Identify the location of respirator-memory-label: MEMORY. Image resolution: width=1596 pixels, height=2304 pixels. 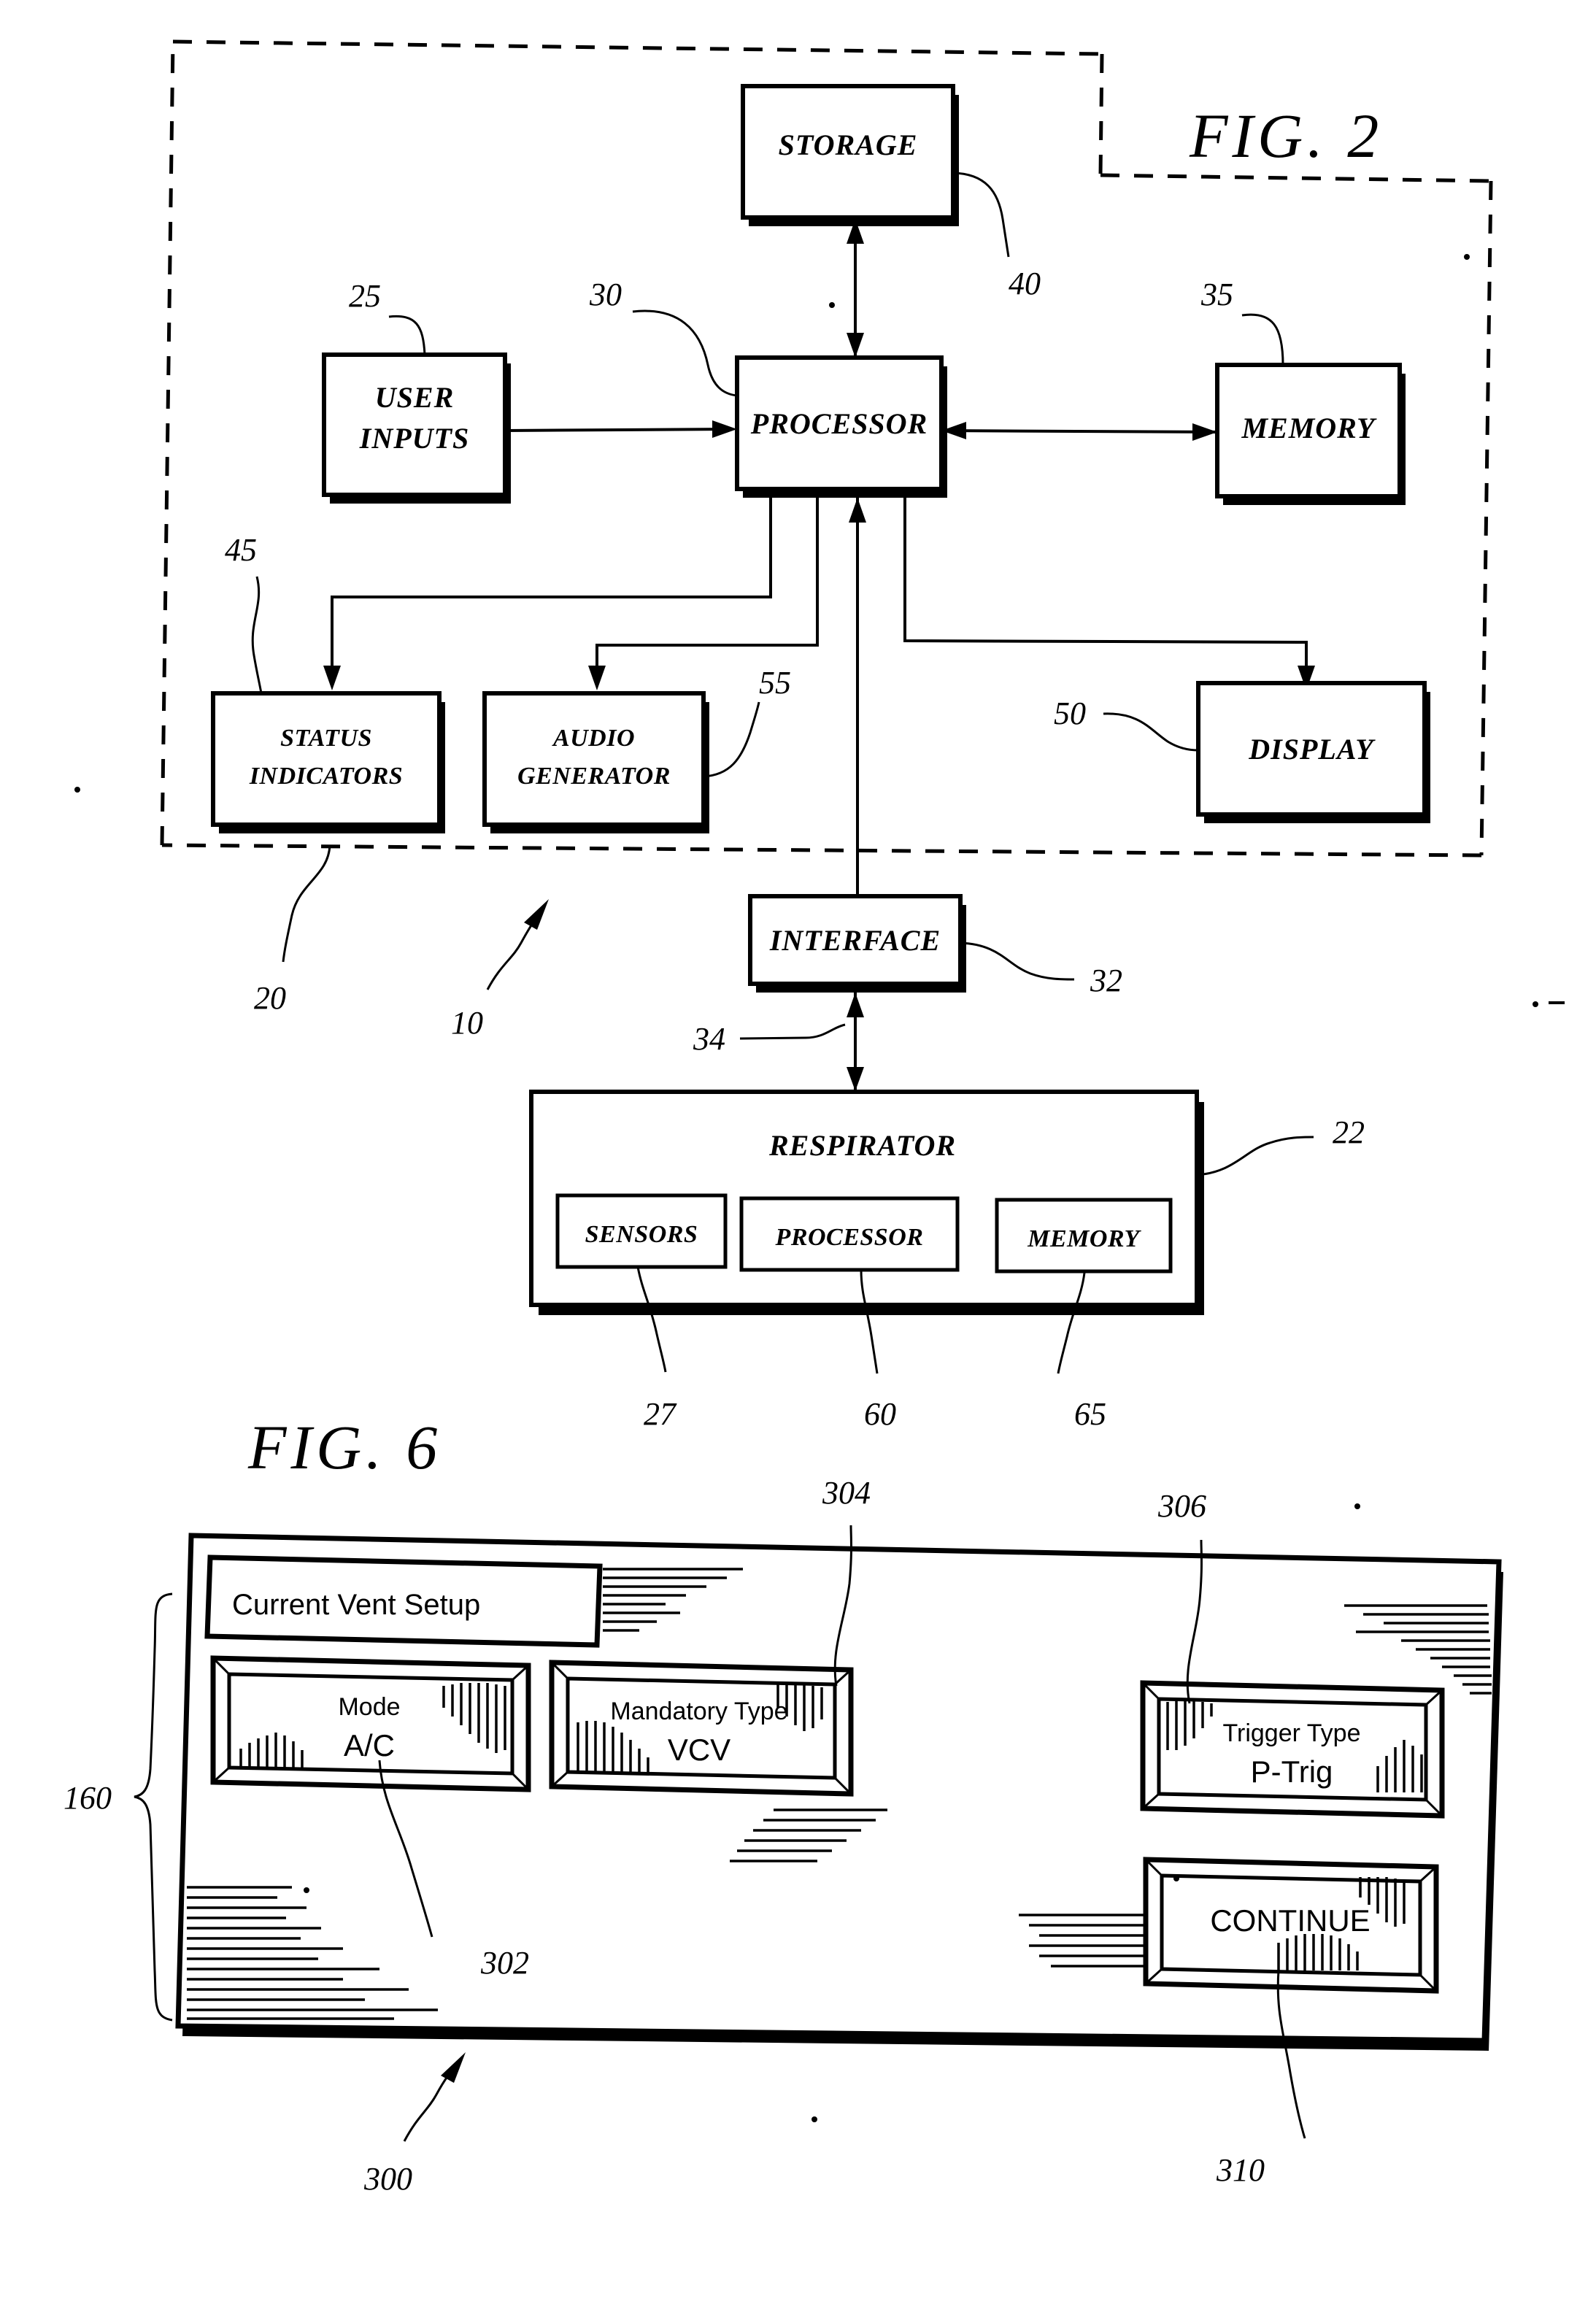
(1084, 1238).